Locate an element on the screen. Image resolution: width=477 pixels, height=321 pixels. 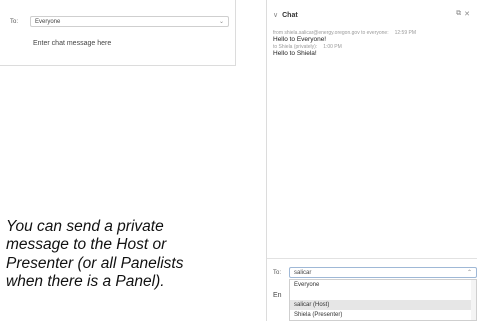
recipient-row: To: salicar ⌃ is located at coordinates (375, 272).